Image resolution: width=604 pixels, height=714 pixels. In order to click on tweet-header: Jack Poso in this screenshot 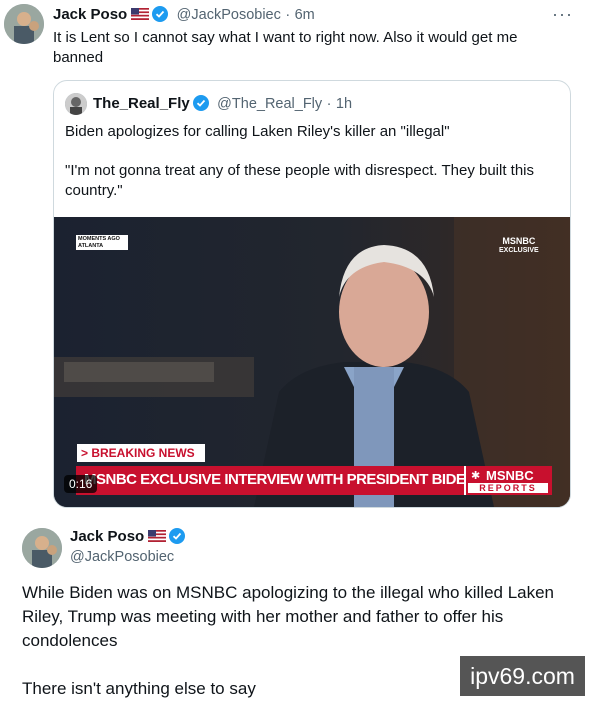, I will do `click(128, 537)`.